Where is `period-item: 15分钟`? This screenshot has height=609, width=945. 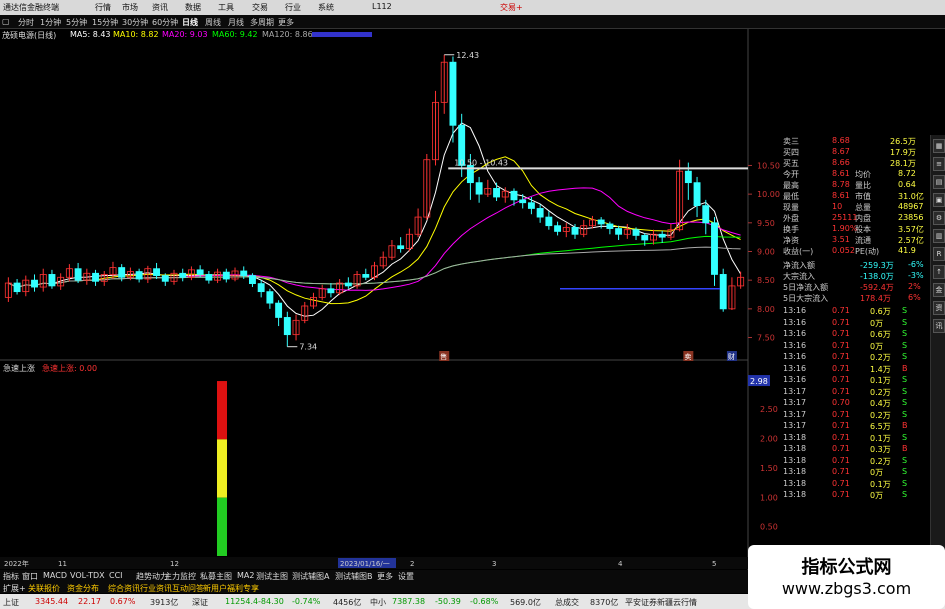
period-item: 15分钟 is located at coordinates (105, 22).